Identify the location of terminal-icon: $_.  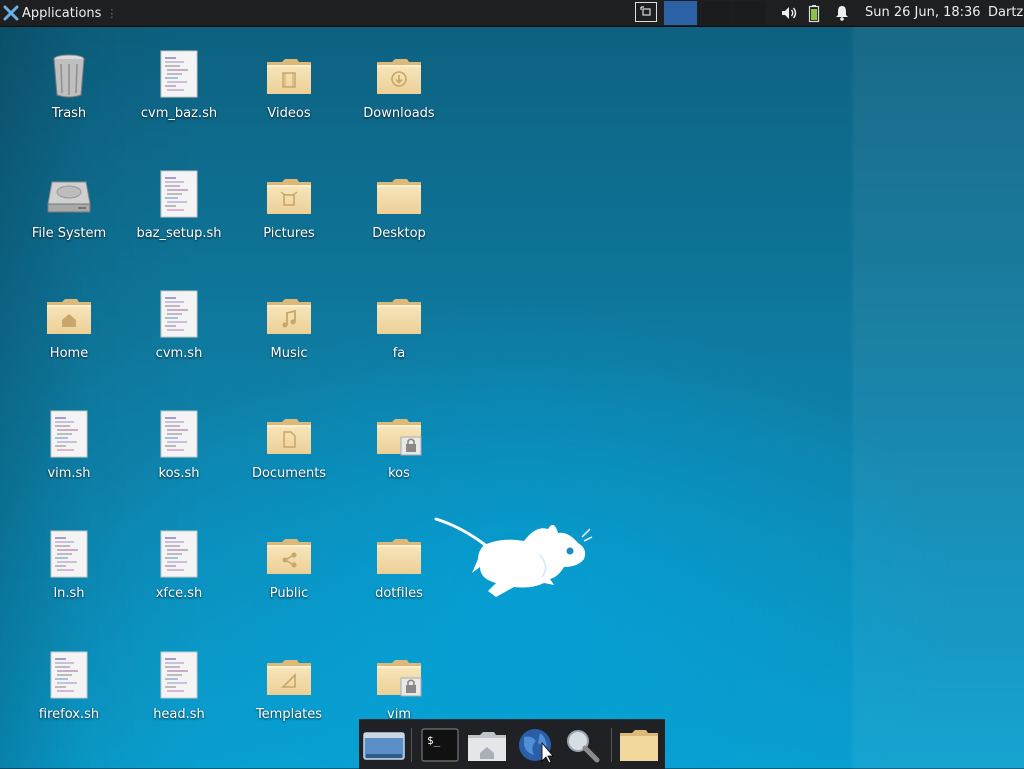
(440, 745).